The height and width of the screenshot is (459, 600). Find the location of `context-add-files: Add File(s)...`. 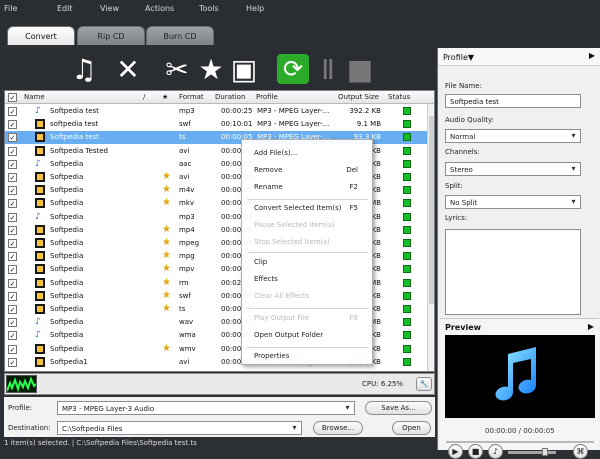

context-add-files: Add File(s)... is located at coordinates (275, 153).